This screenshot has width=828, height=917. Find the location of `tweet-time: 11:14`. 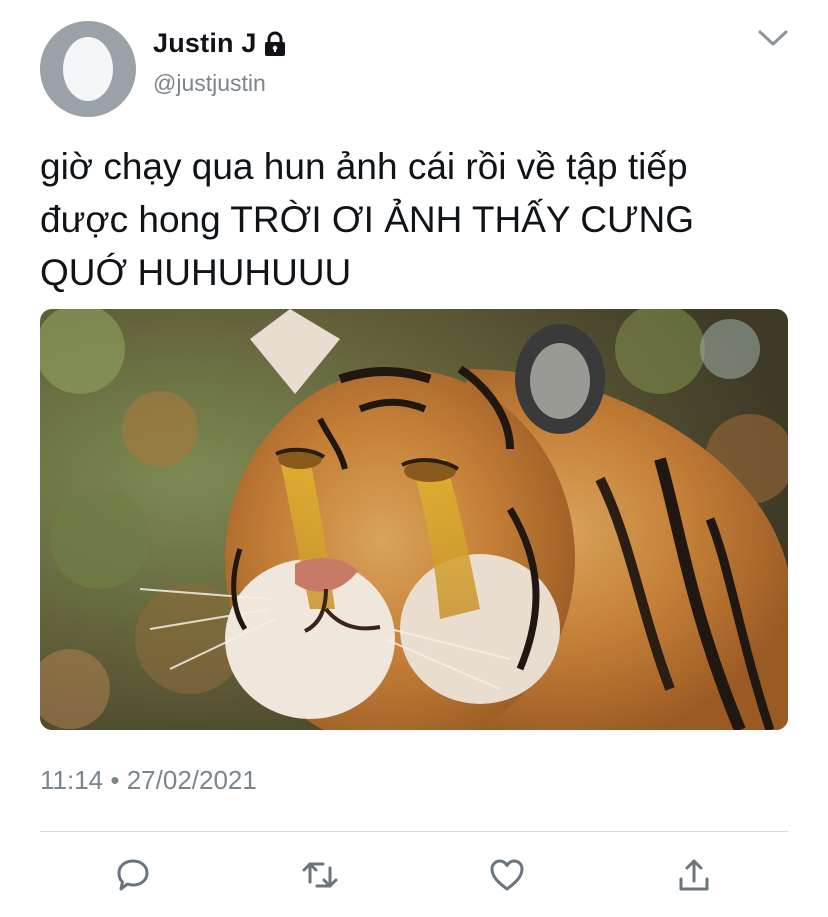

tweet-time: 11:14 is located at coordinates (72, 780).